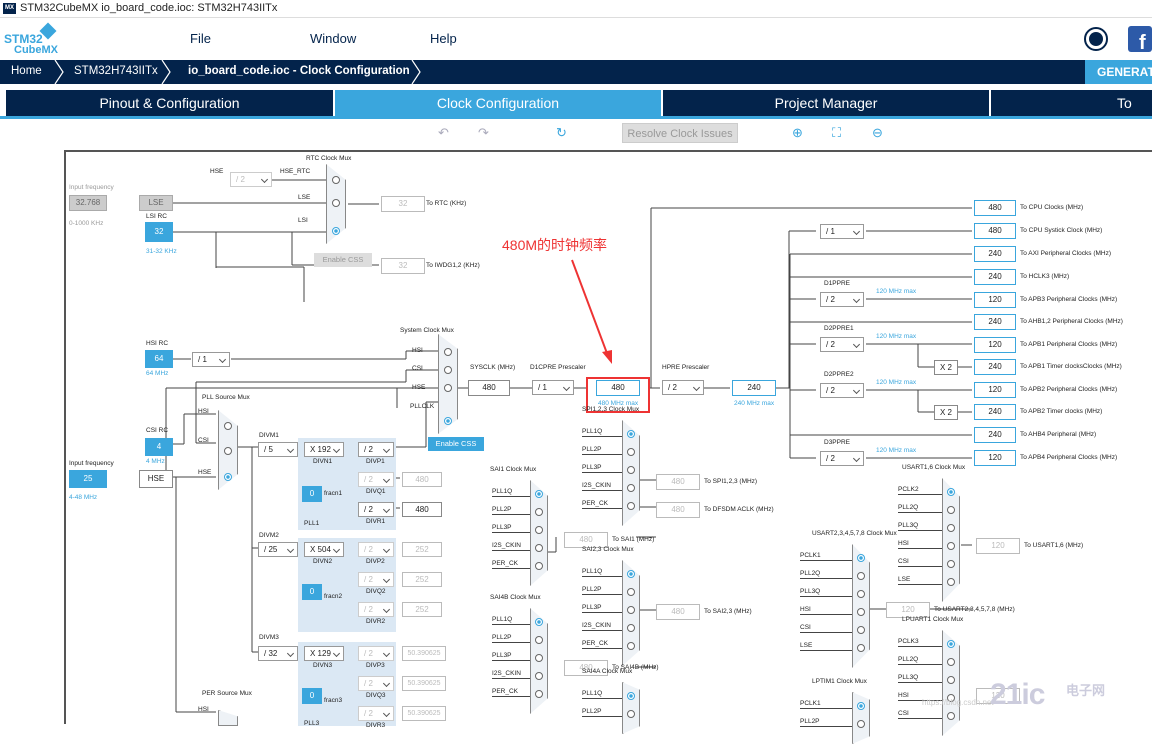 This screenshot has height=744, width=1152. Describe the element at coordinates (1118, 72) in the screenshot. I see `generate-code-button: GENERAT` at that location.